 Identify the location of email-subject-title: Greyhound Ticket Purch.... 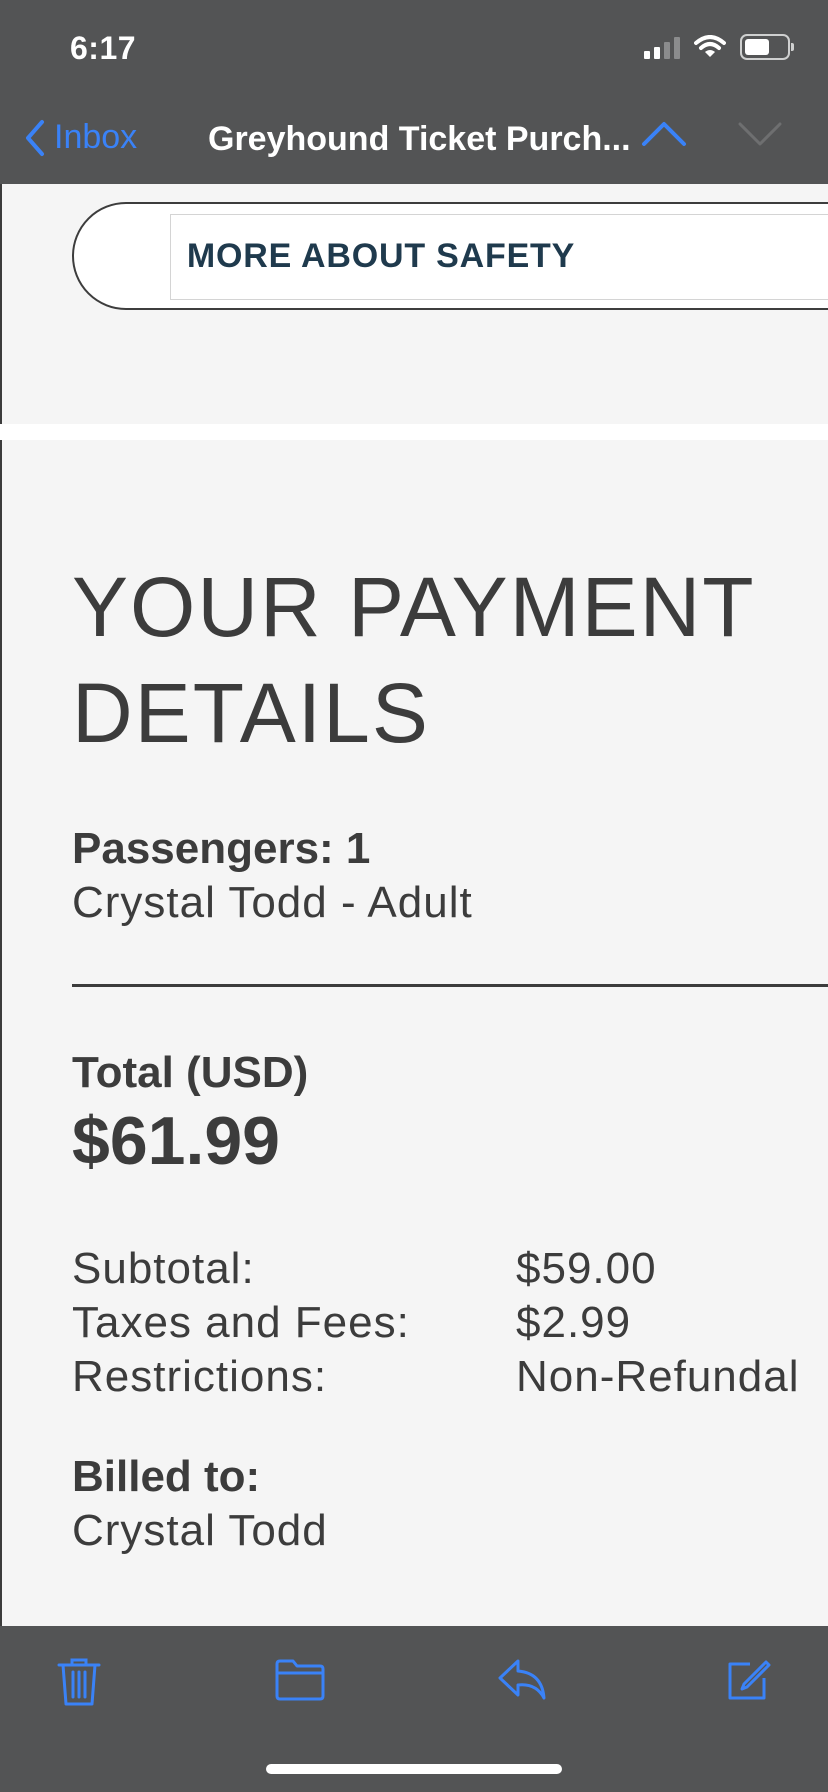
(419, 139).